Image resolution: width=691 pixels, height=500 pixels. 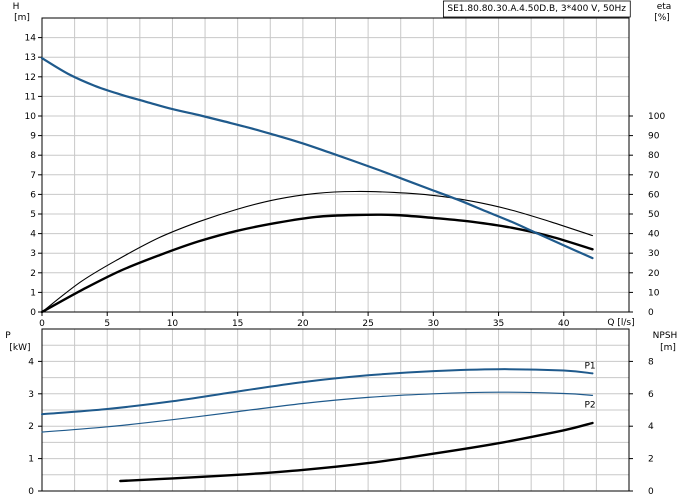 I want to click on head-axis-label-name: H, so click(x=16, y=7).